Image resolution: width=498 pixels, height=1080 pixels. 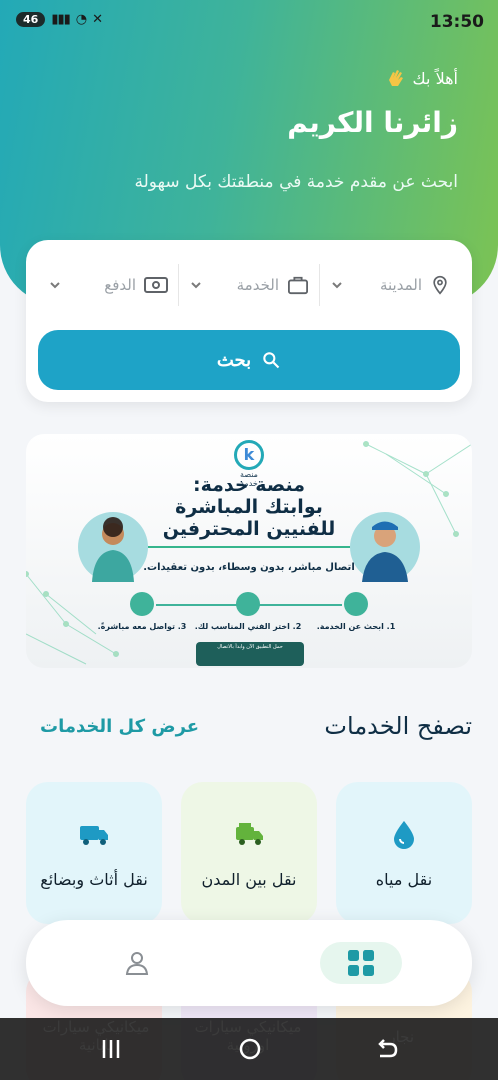 I want to click on search-button-label: بحث, so click(x=234, y=359).